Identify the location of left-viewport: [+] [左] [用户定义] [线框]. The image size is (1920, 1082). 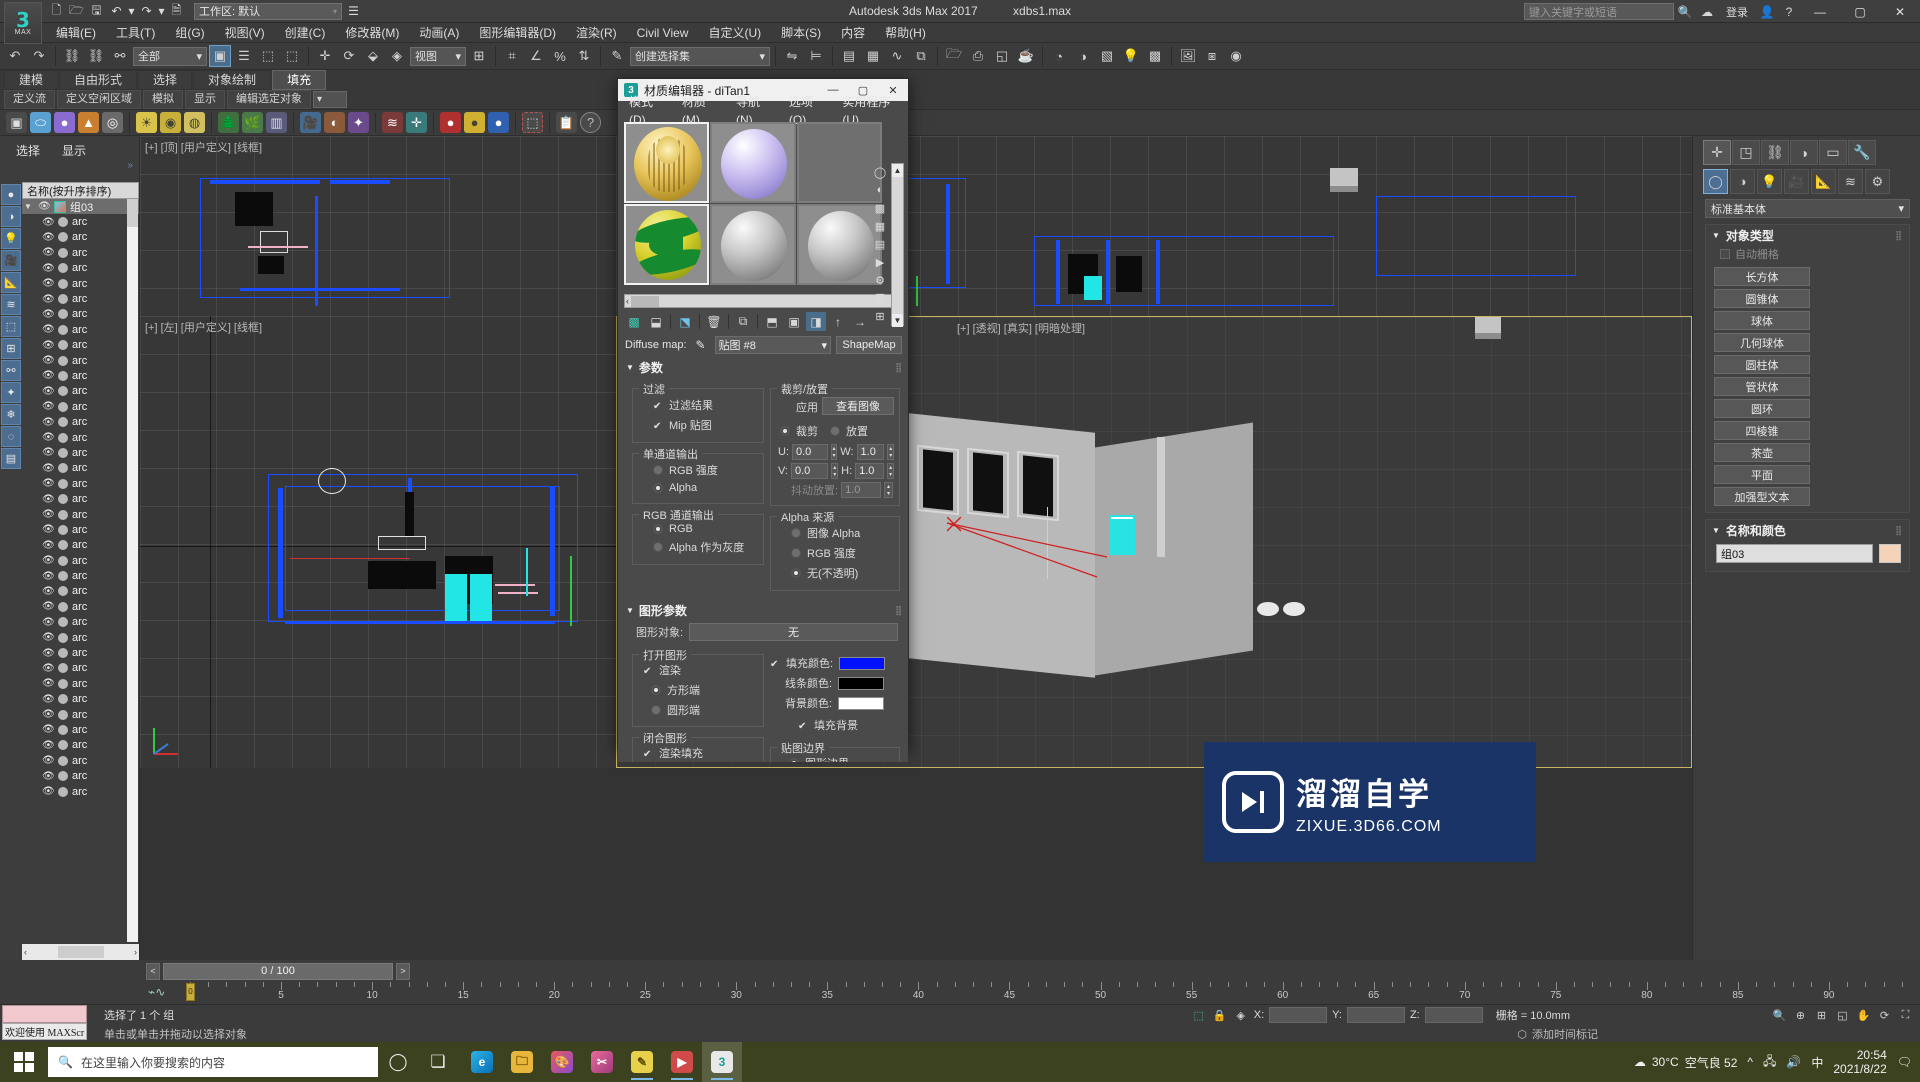
(378, 542).